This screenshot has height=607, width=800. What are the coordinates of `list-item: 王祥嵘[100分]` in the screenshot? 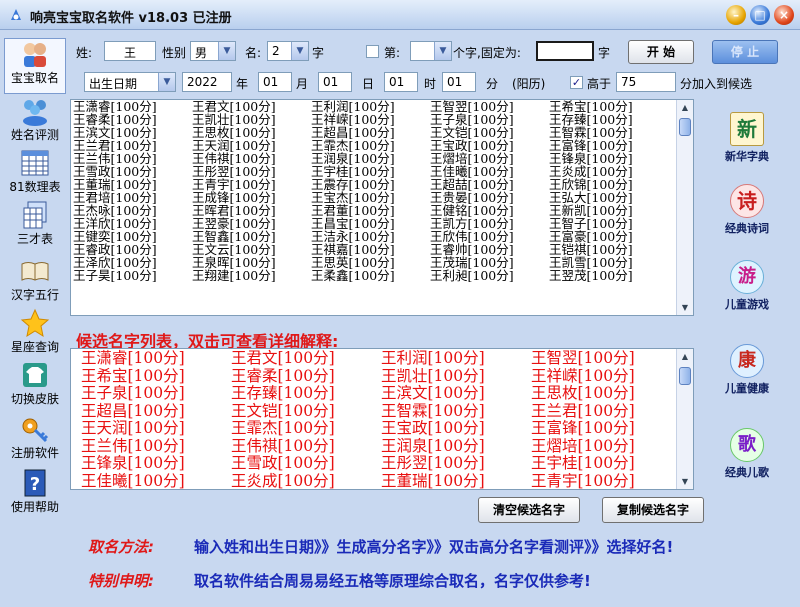 It's located at (370, 119).